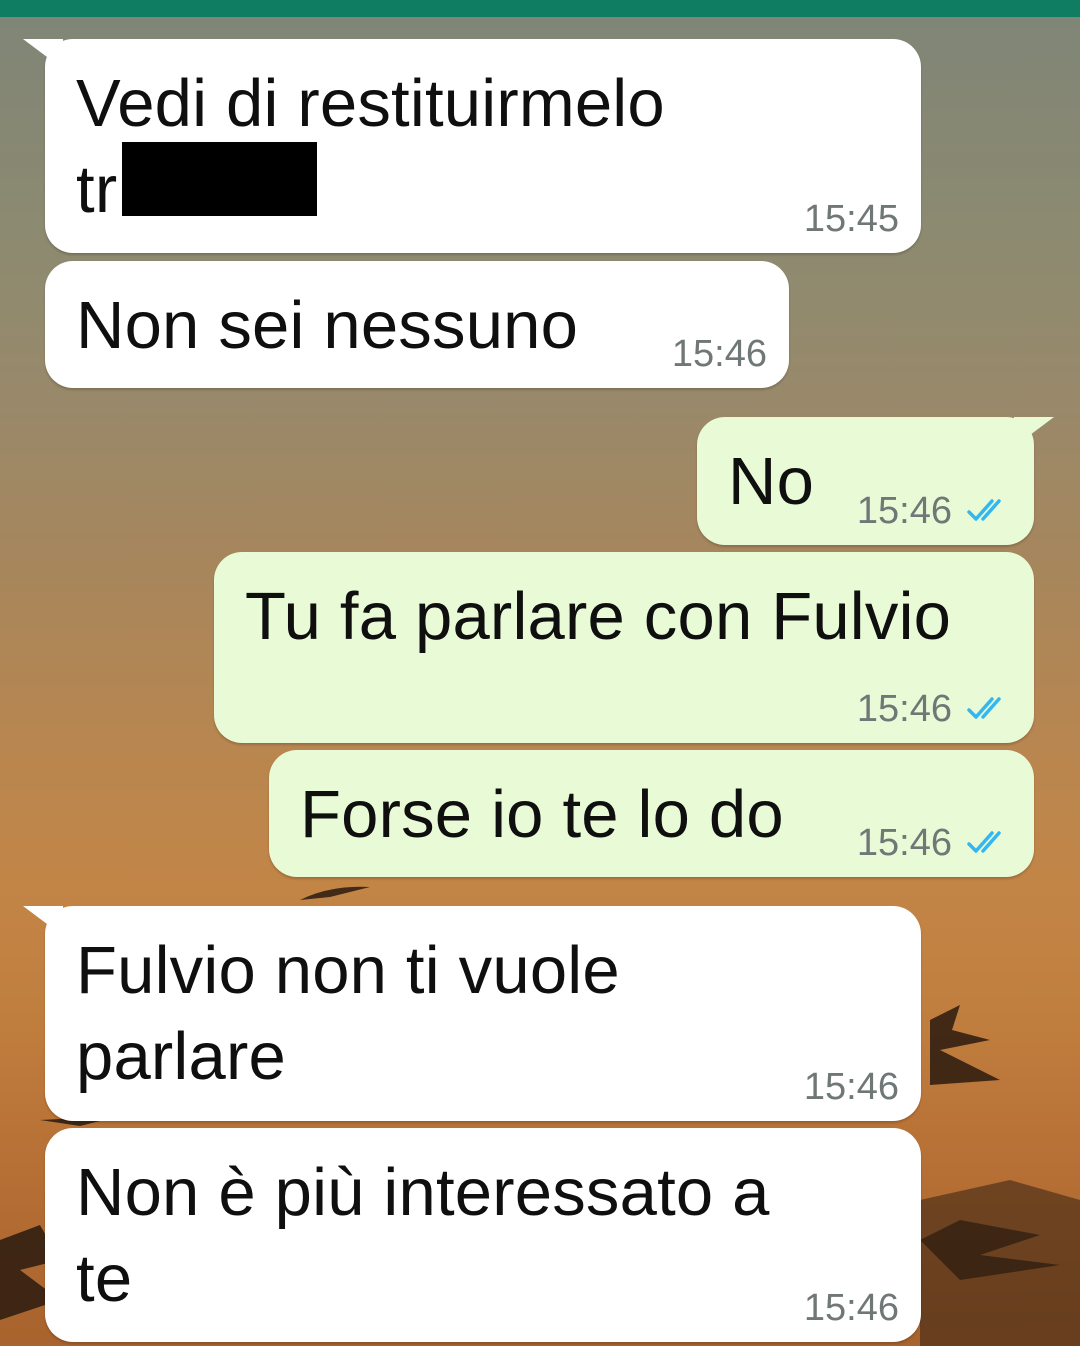 Image resolution: width=1080 pixels, height=1346 pixels. I want to click on redaction-block, so click(219, 179).